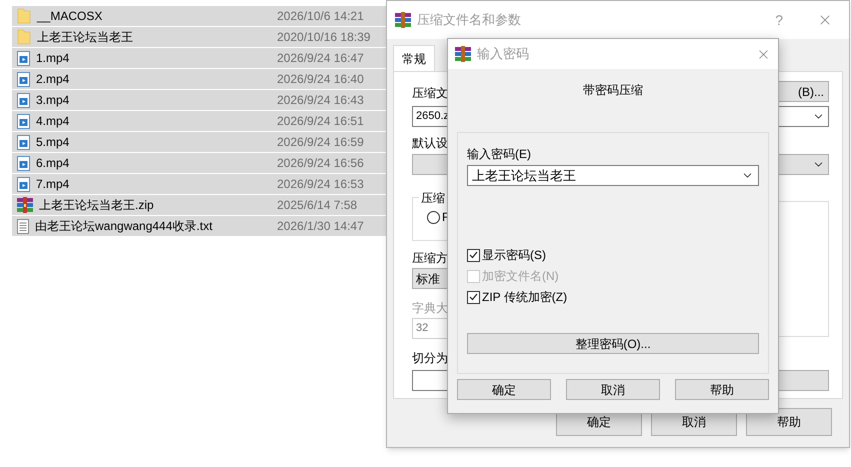 Image resolution: width=851 pixels, height=467 pixels. I want to click on file-row: 由老王论坛wangwang444收录.txt 2026/1/30 14:47, so click(200, 226).